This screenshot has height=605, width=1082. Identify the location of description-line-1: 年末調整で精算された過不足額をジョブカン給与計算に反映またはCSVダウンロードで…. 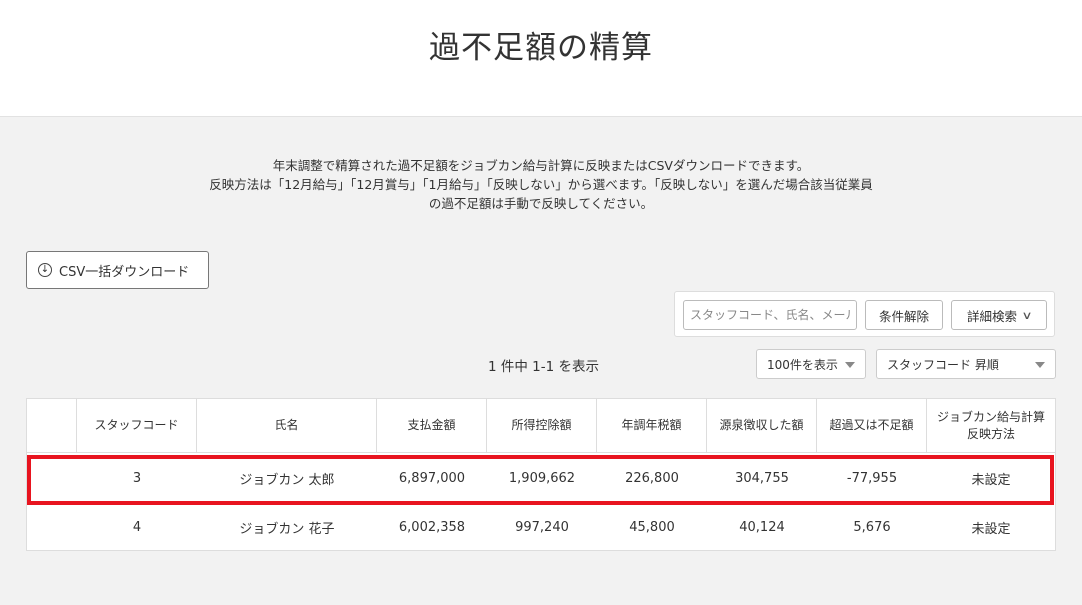
(541, 165).